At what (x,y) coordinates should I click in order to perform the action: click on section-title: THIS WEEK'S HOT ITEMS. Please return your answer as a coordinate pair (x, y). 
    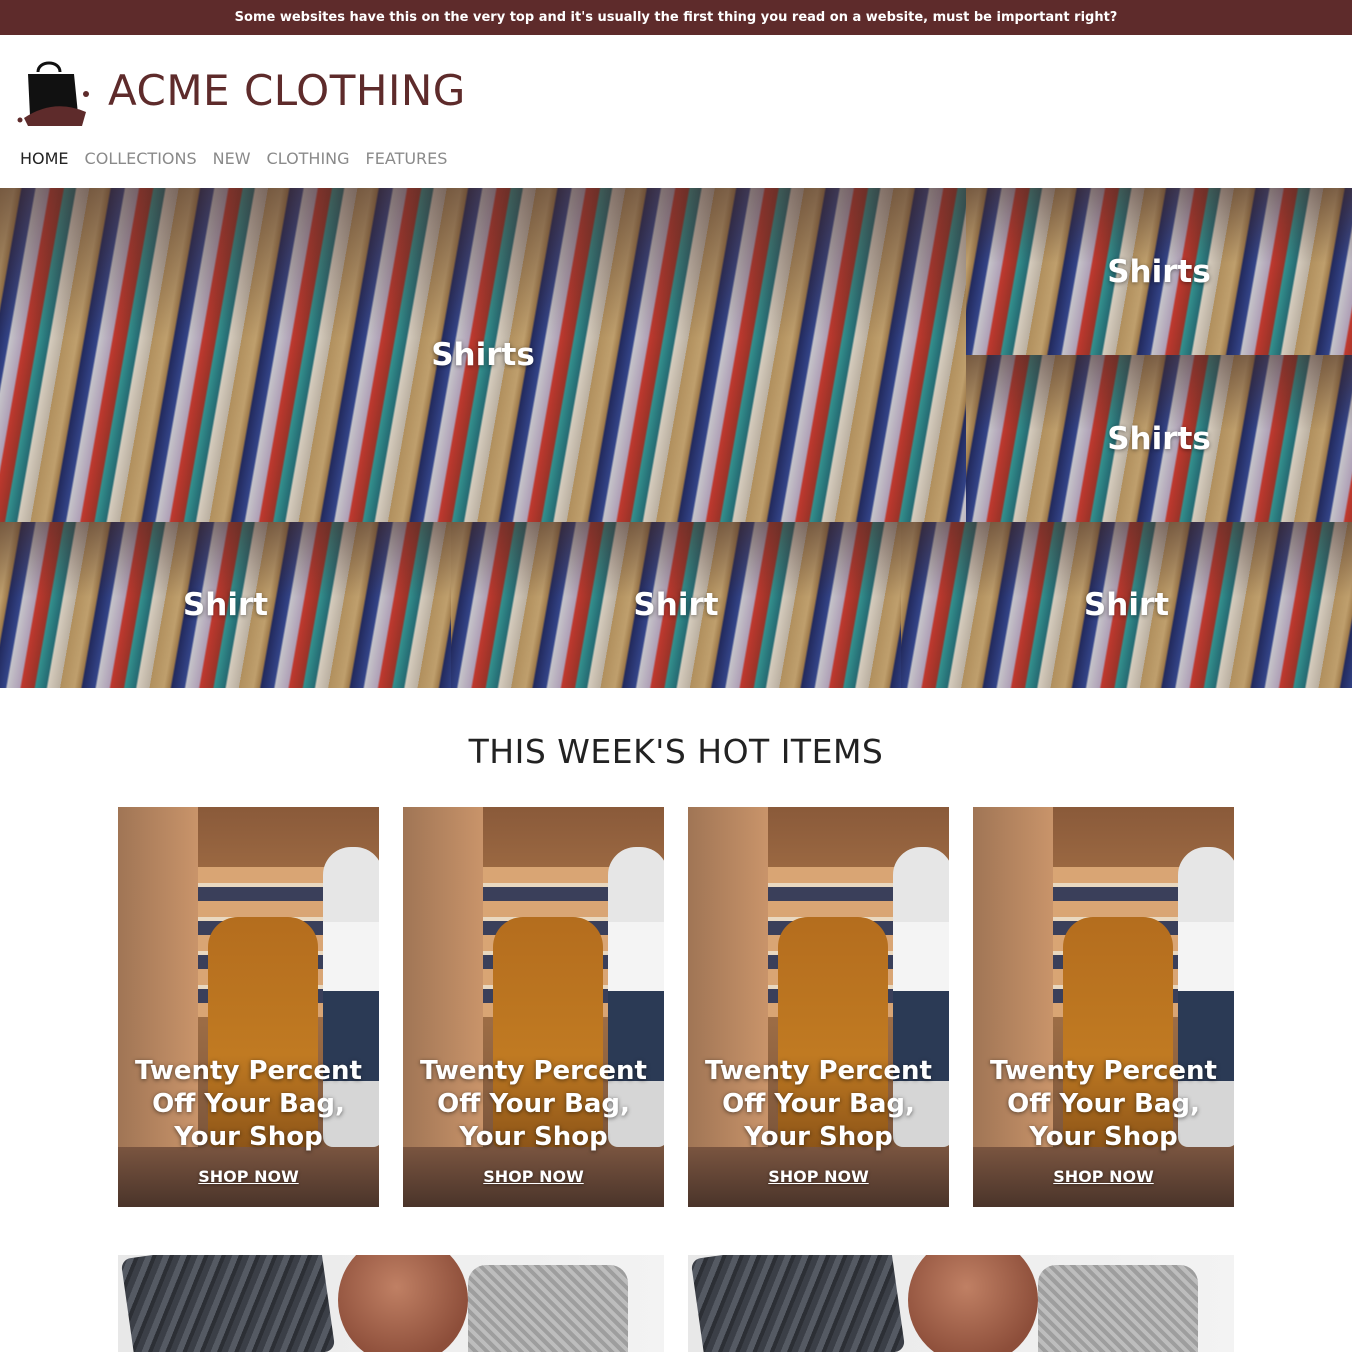
    Looking at the image, I should click on (676, 751).